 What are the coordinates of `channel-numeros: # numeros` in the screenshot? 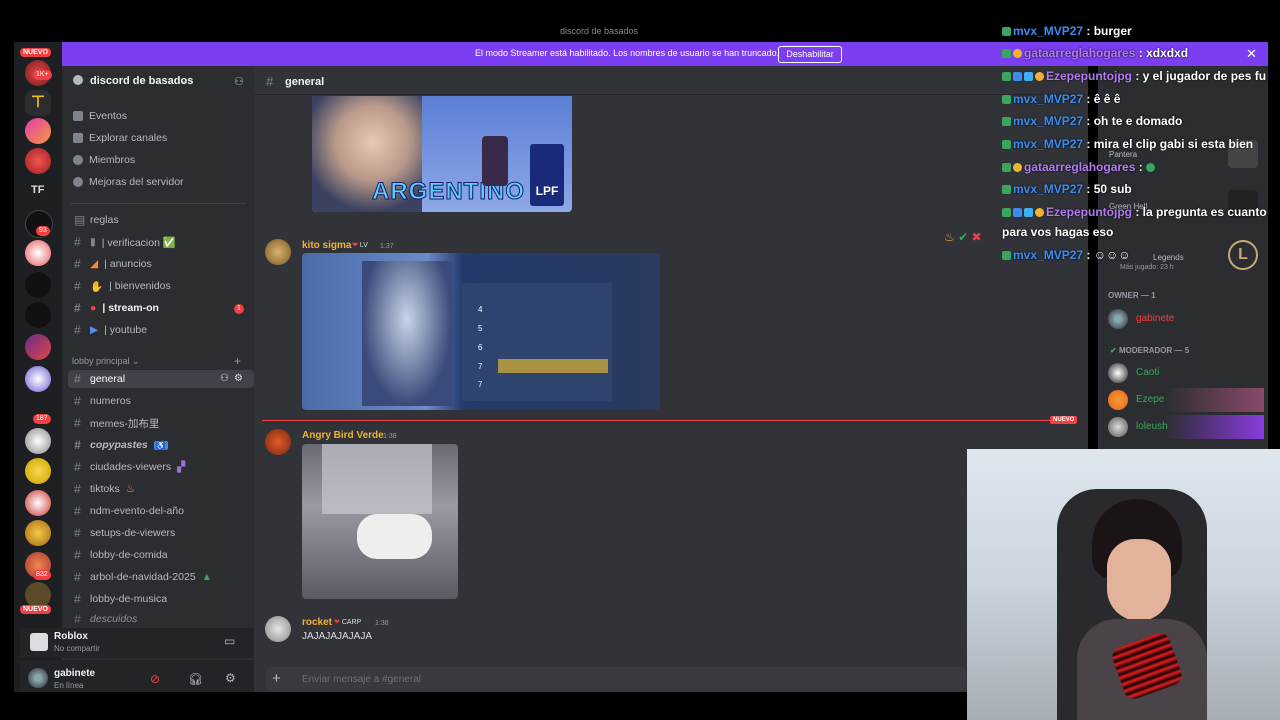 It's located at (162, 401).